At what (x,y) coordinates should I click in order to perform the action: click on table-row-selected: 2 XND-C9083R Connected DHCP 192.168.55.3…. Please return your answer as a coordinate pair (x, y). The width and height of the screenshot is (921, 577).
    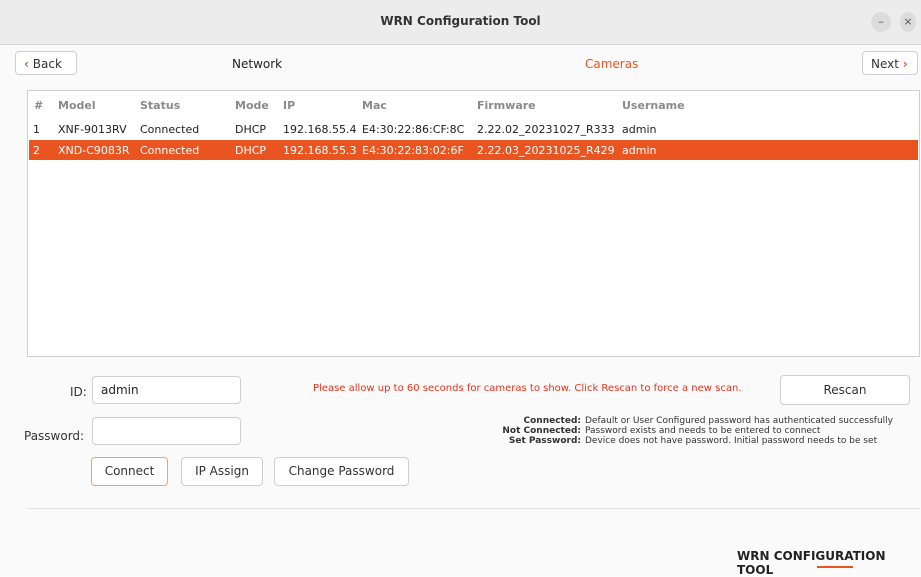
    Looking at the image, I should click on (473, 150).